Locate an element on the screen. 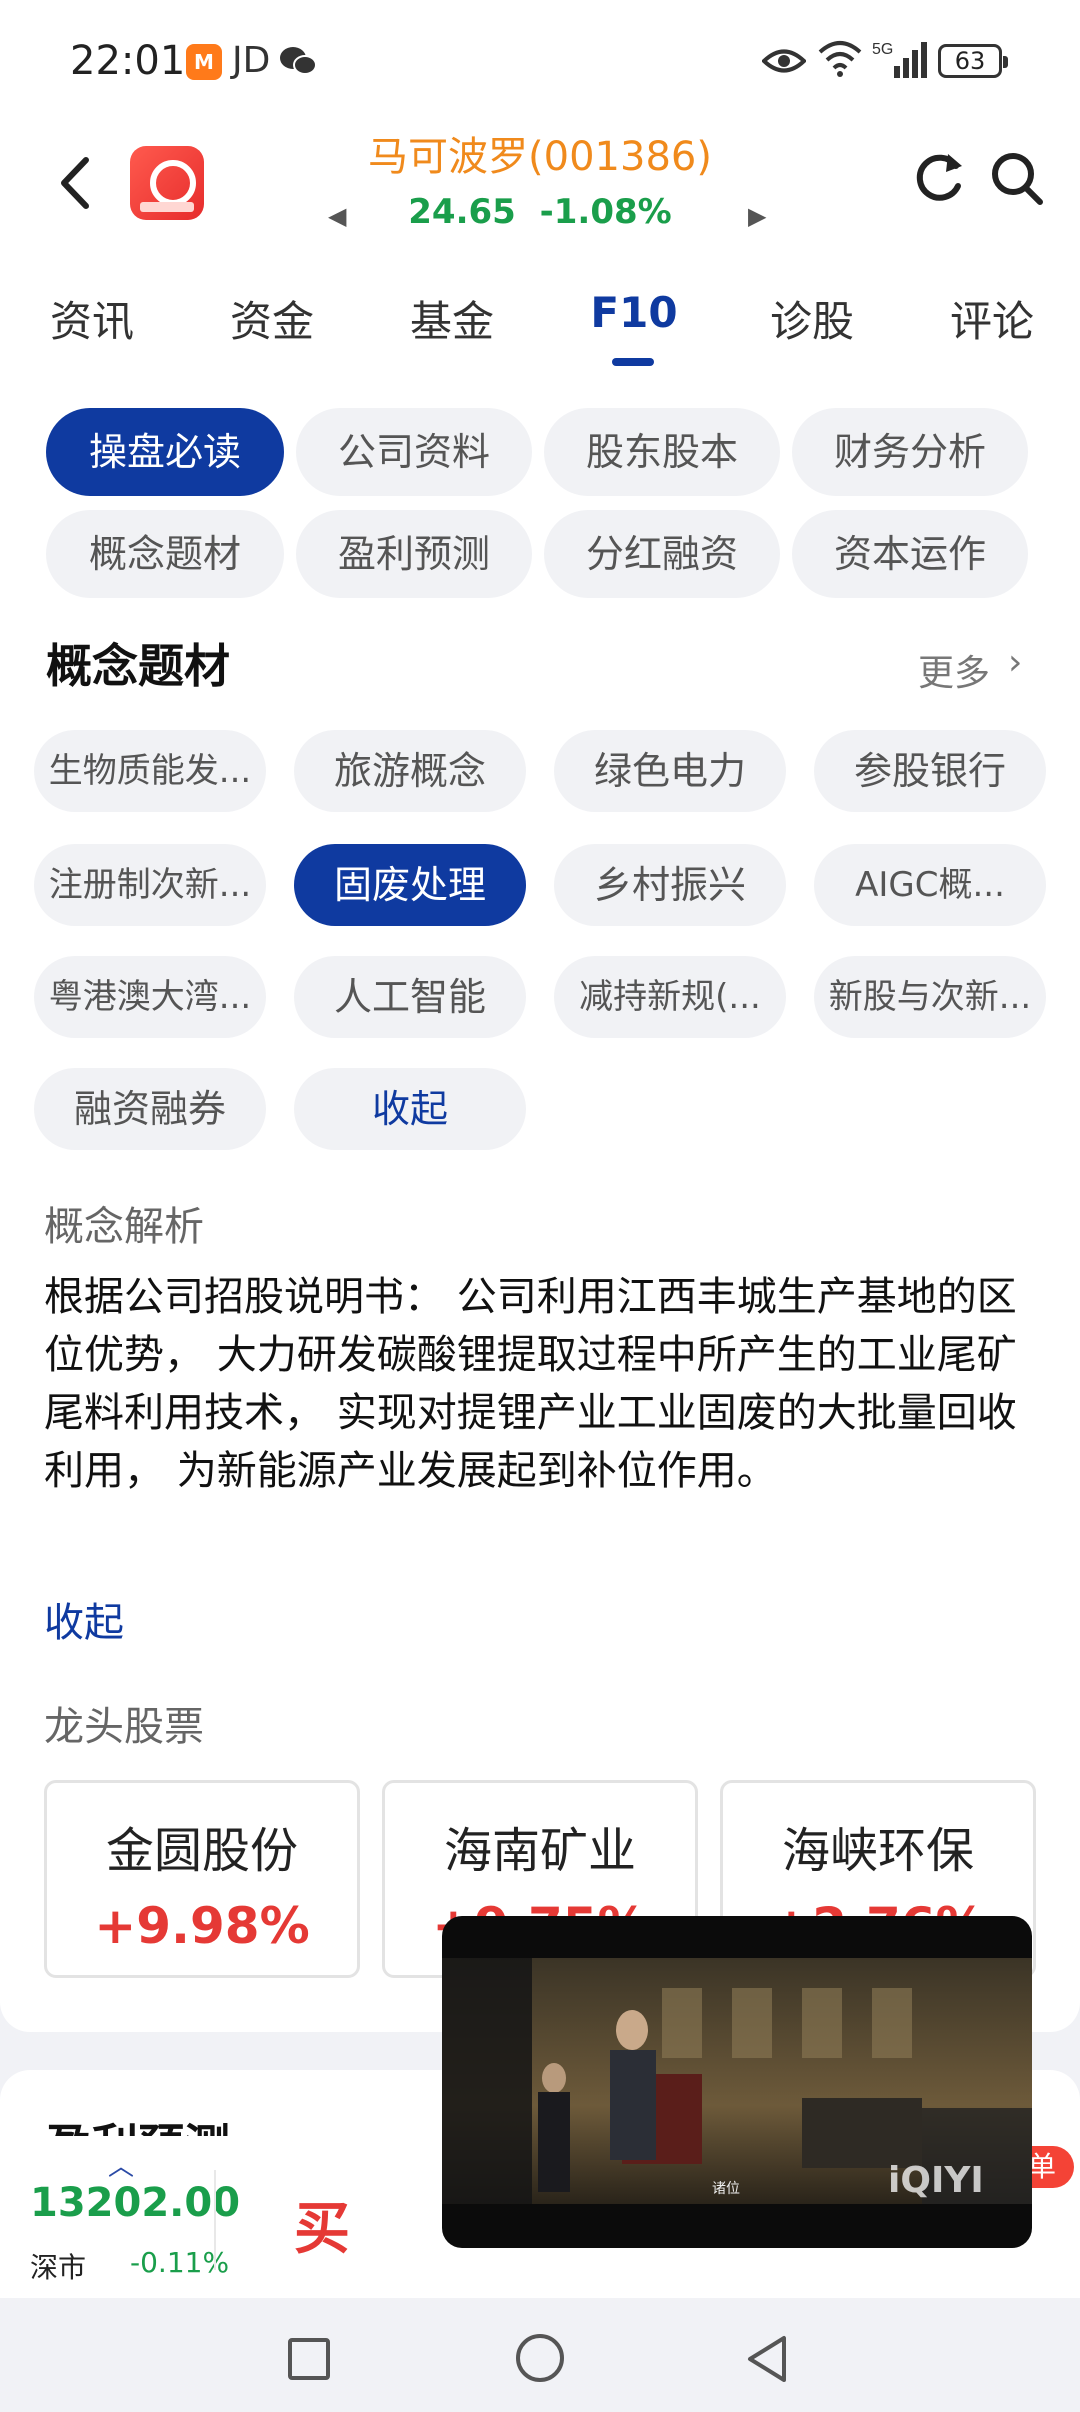 This screenshot has width=1080, height=2412. next-stock-icon: ▶ is located at coordinates (757, 216).